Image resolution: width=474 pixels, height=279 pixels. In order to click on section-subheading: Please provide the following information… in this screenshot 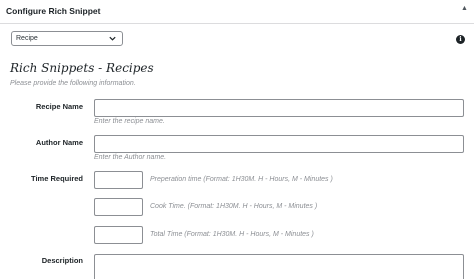, I will do `click(73, 83)`.